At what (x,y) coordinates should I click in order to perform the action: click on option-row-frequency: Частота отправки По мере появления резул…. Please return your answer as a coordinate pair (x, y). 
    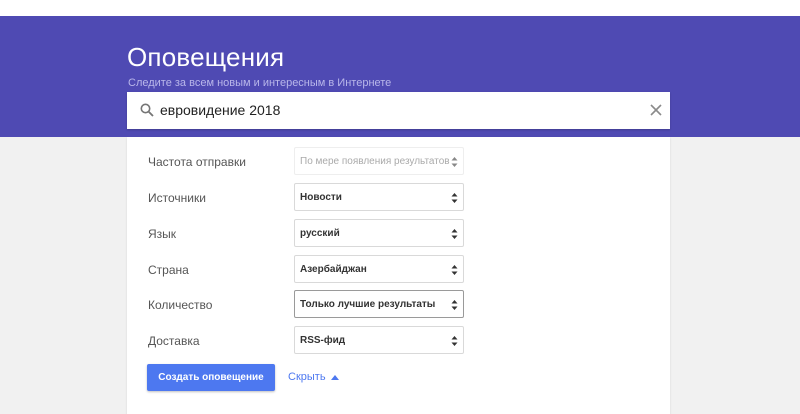
    Looking at the image, I should click on (398, 162).